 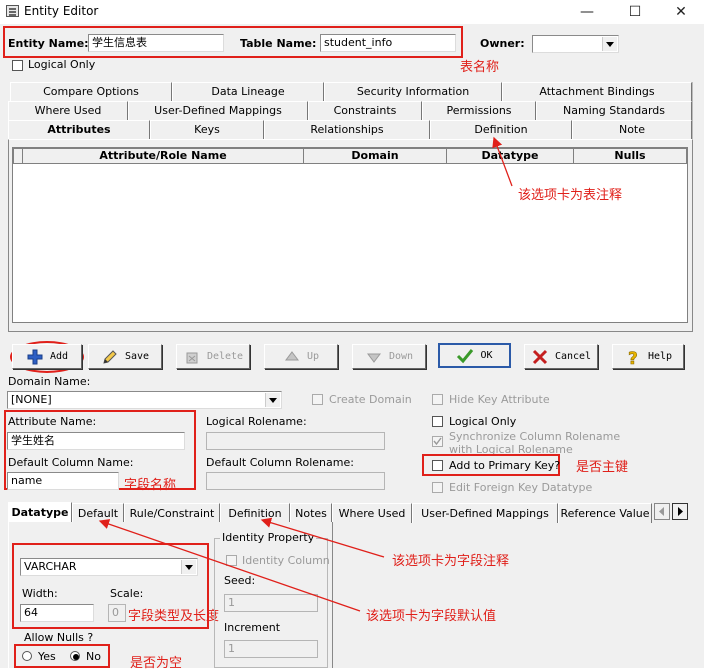 I want to click on sync-rolename-checkbox, so click(x=437, y=441).